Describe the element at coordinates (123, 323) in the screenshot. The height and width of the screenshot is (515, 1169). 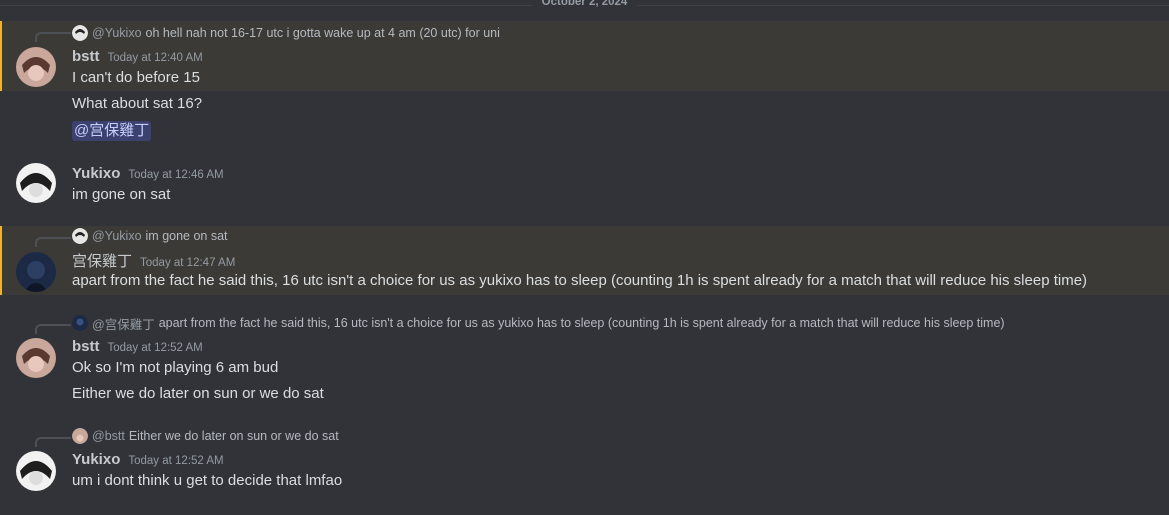
I see `reply-author: @宫保雞丁` at that location.